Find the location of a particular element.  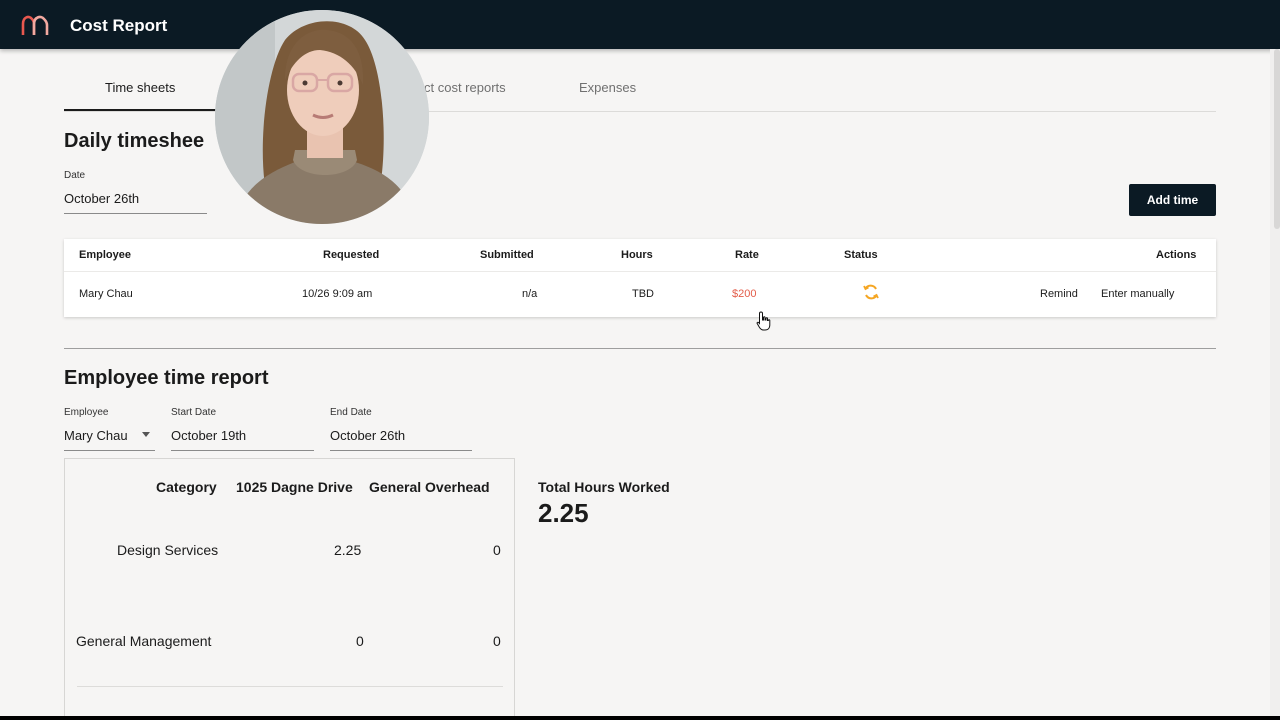

app-title: Cost Report is located at coordinates (119, 25).